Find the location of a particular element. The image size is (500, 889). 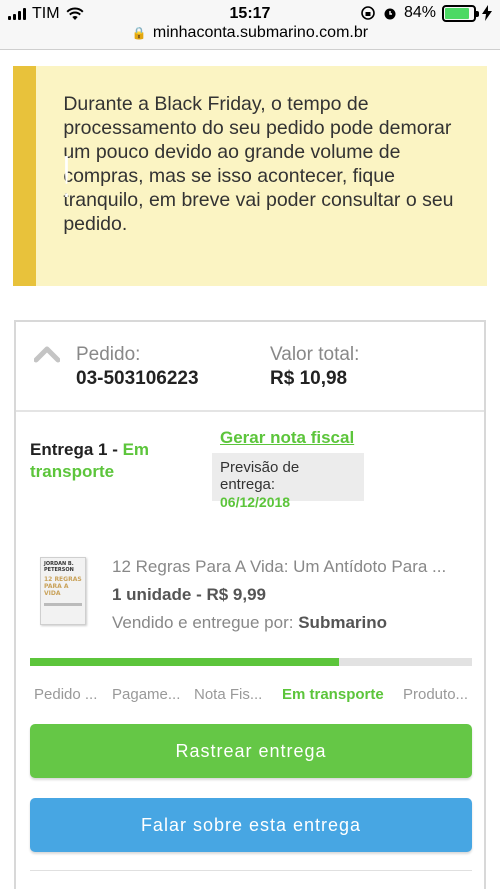

chevron-up-icon is located at coordinates (47, 354).